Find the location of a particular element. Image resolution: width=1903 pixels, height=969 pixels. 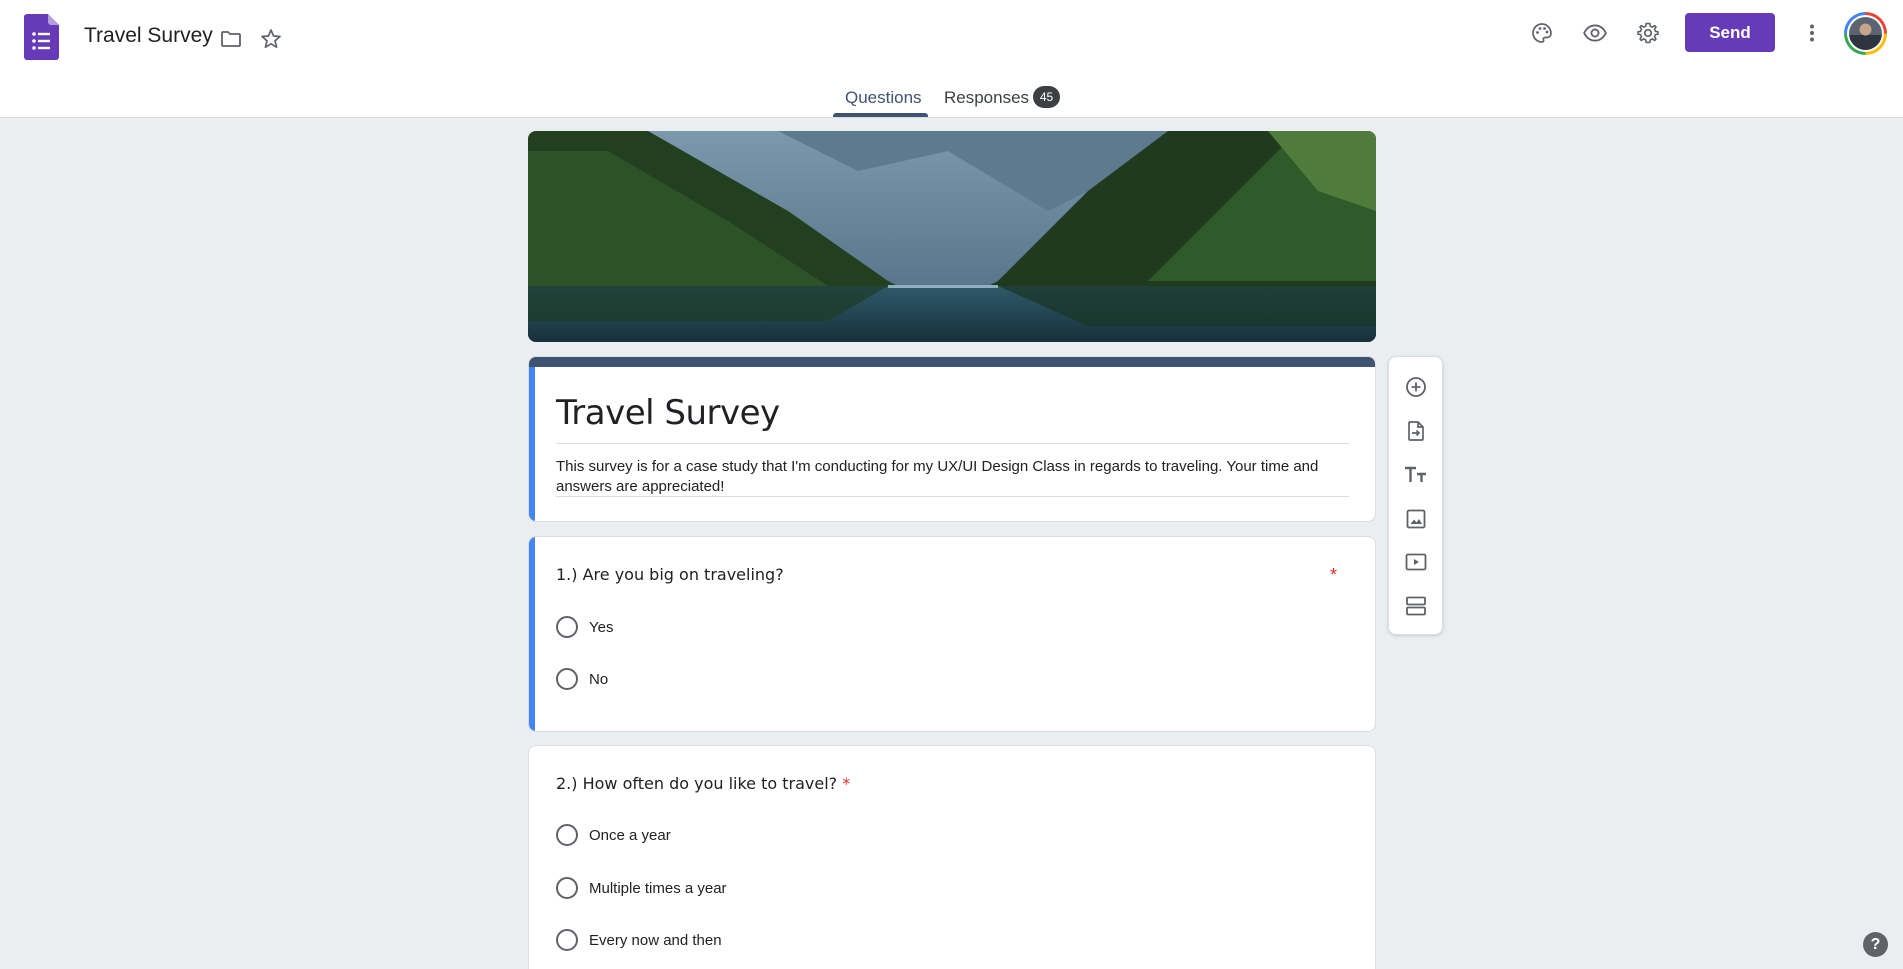

document-title: Travel Survey is located at coordinates (148, 36).